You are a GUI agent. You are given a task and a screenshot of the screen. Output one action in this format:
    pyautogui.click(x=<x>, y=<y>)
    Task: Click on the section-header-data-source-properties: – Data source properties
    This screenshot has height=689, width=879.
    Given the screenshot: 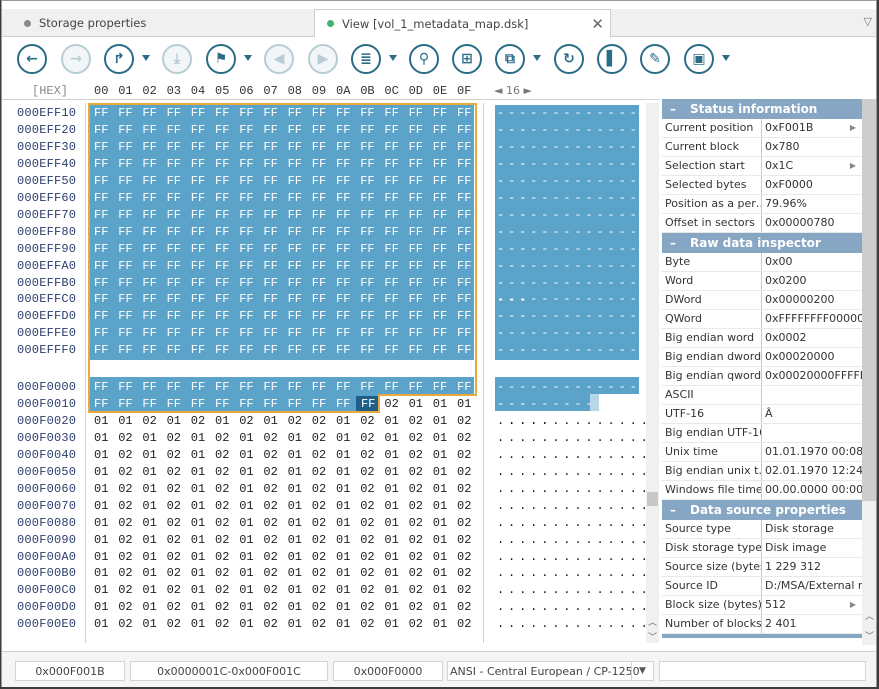 What is the action you would take?
    pyautogui.click(x=762, y=510)
    